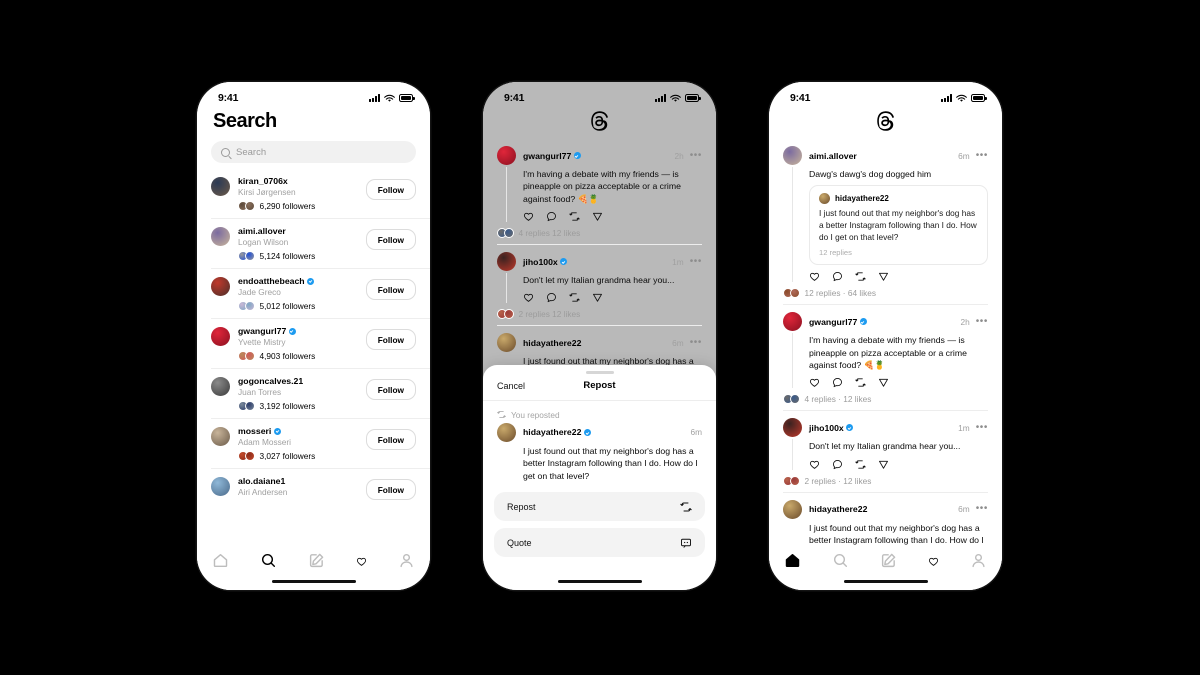 The image size is (1200, 675). Describe the element at coordinates (599, 372) in the screenshot. I see `sheet-grabber` at that location.